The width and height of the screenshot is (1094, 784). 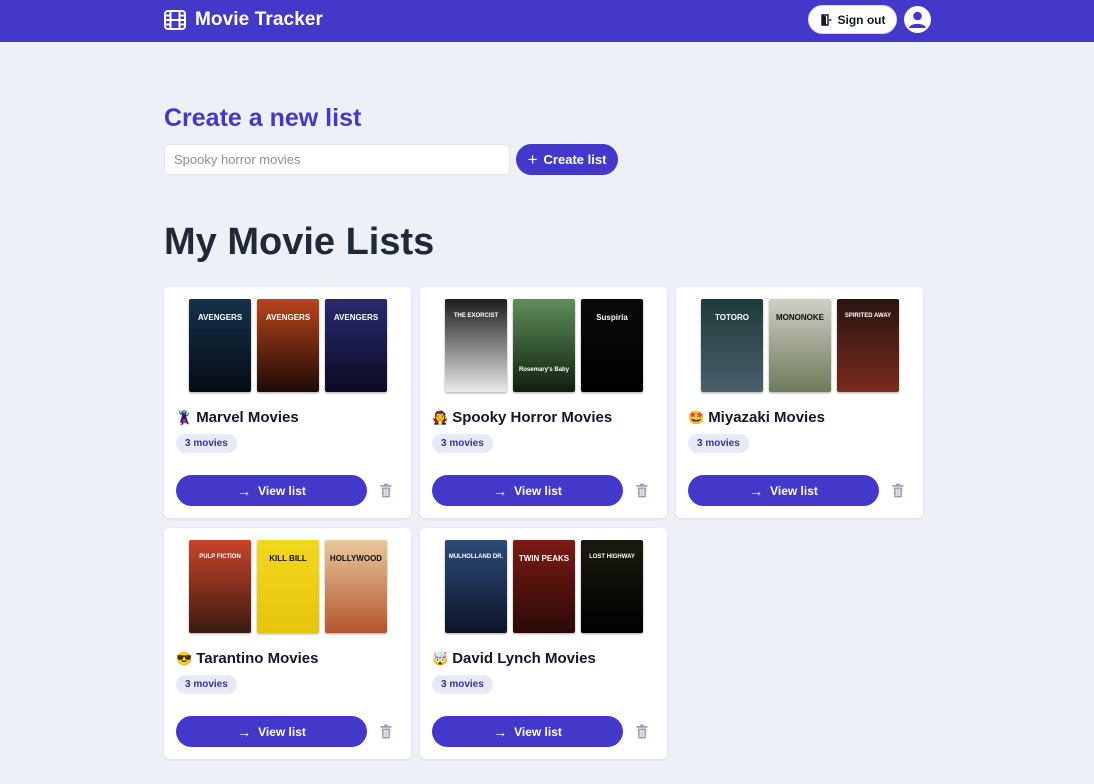 What do you see at coordinates (544, 370) in the screenshot?
I see `poster-title: Rosemary's Baby` at bounding box center [544, 370].